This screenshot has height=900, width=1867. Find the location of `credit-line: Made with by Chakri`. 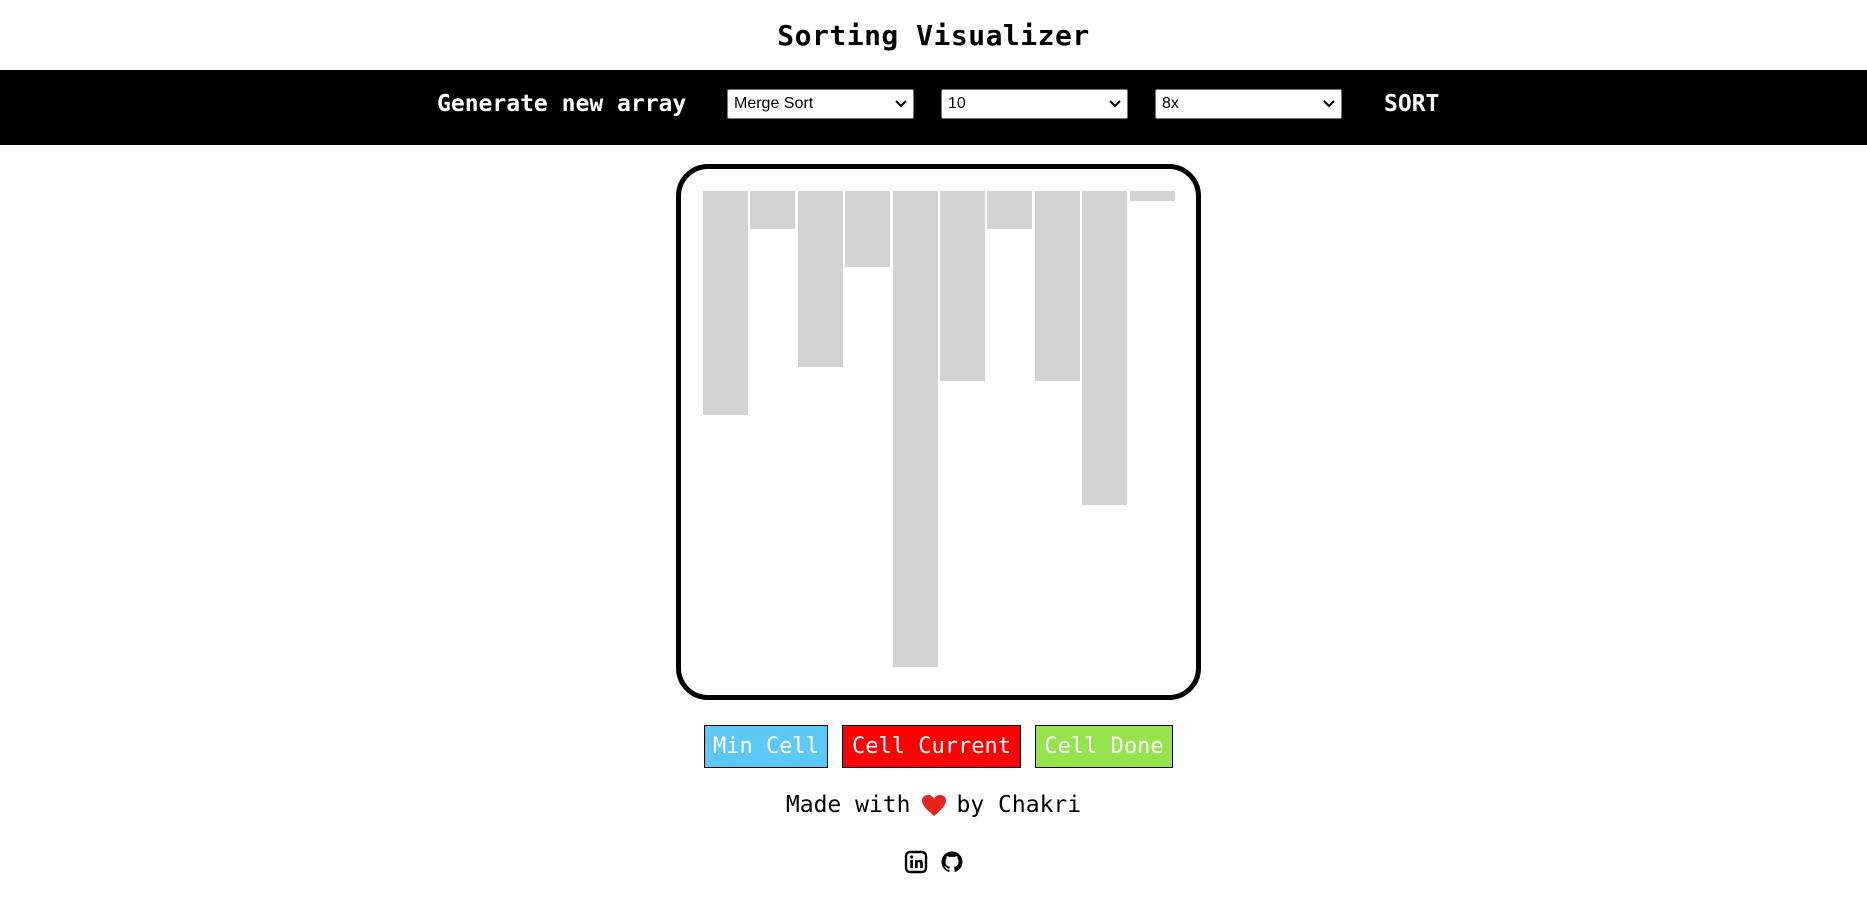

credit-line: Made with by Chakri is located at coordinates (933, 805).